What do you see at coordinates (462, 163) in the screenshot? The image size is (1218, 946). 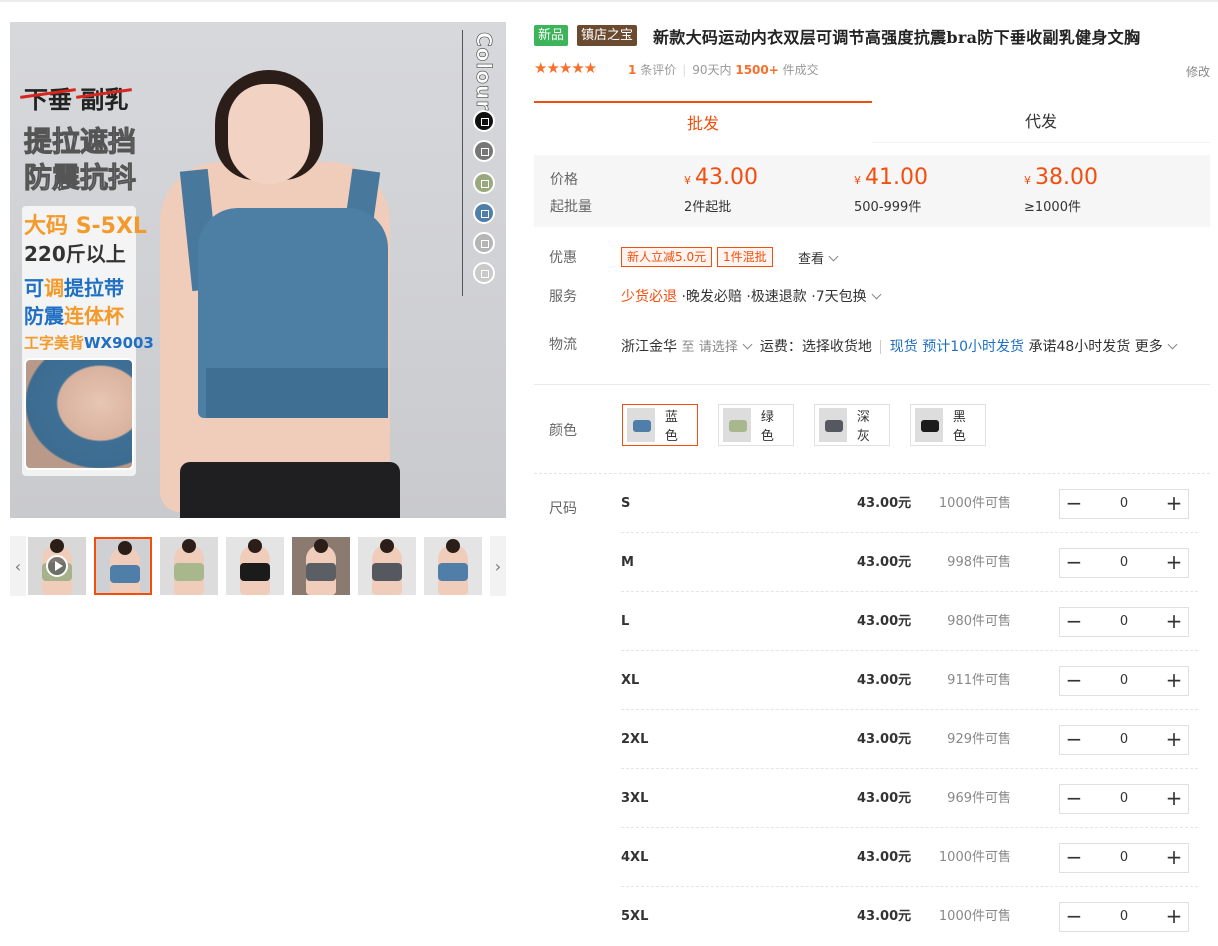 I see `colour-divider` at bounding box center [462, 163].